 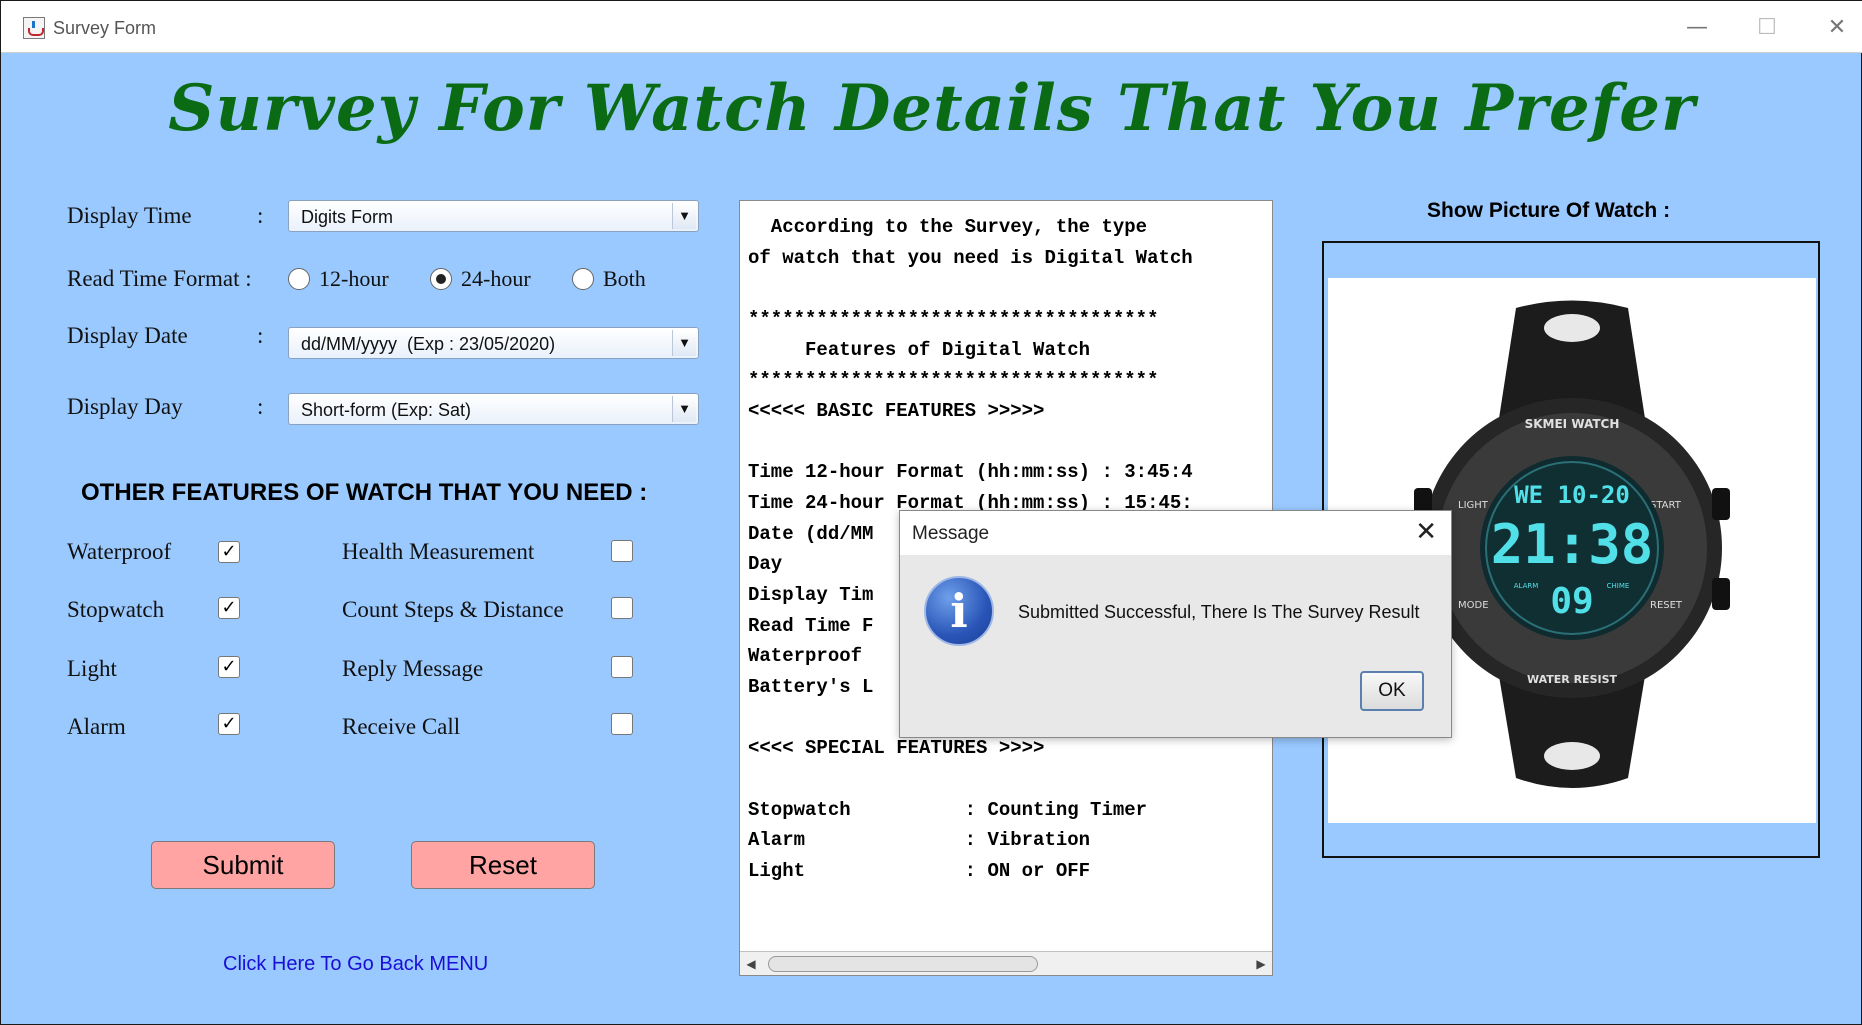 What do you see at coordinates (1837, 28) in the screenshot?
I see `close-button: ✕` at bounding box center [1837, 28].